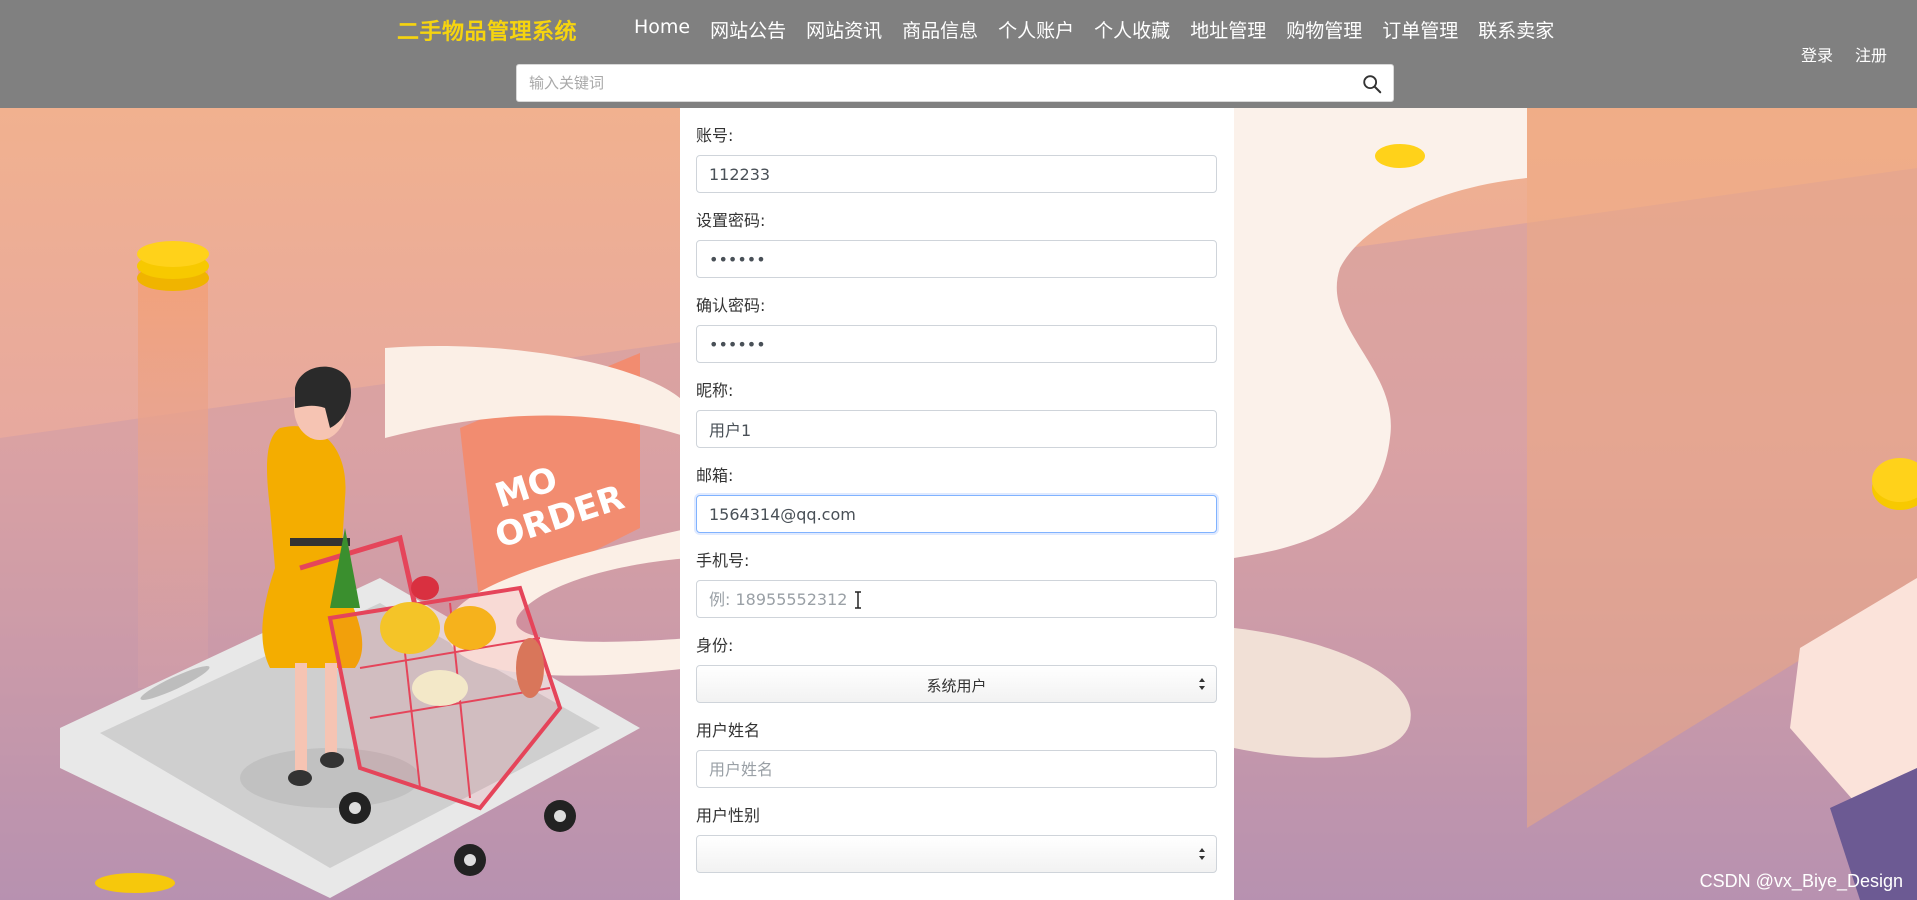 Image resolution: width=1917 pixels, height=900 pixels. I want to click on auth-links: 登录 注册, so click(1844, 54).